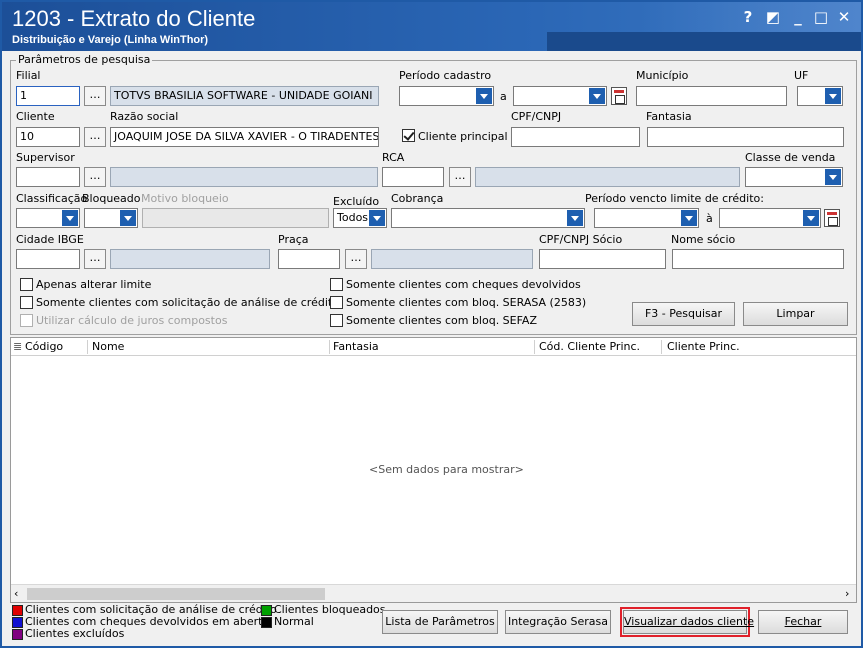  Describe the element at coordinates (704, 41) in the screenshot. I see `title-decoration-bar` at that location.